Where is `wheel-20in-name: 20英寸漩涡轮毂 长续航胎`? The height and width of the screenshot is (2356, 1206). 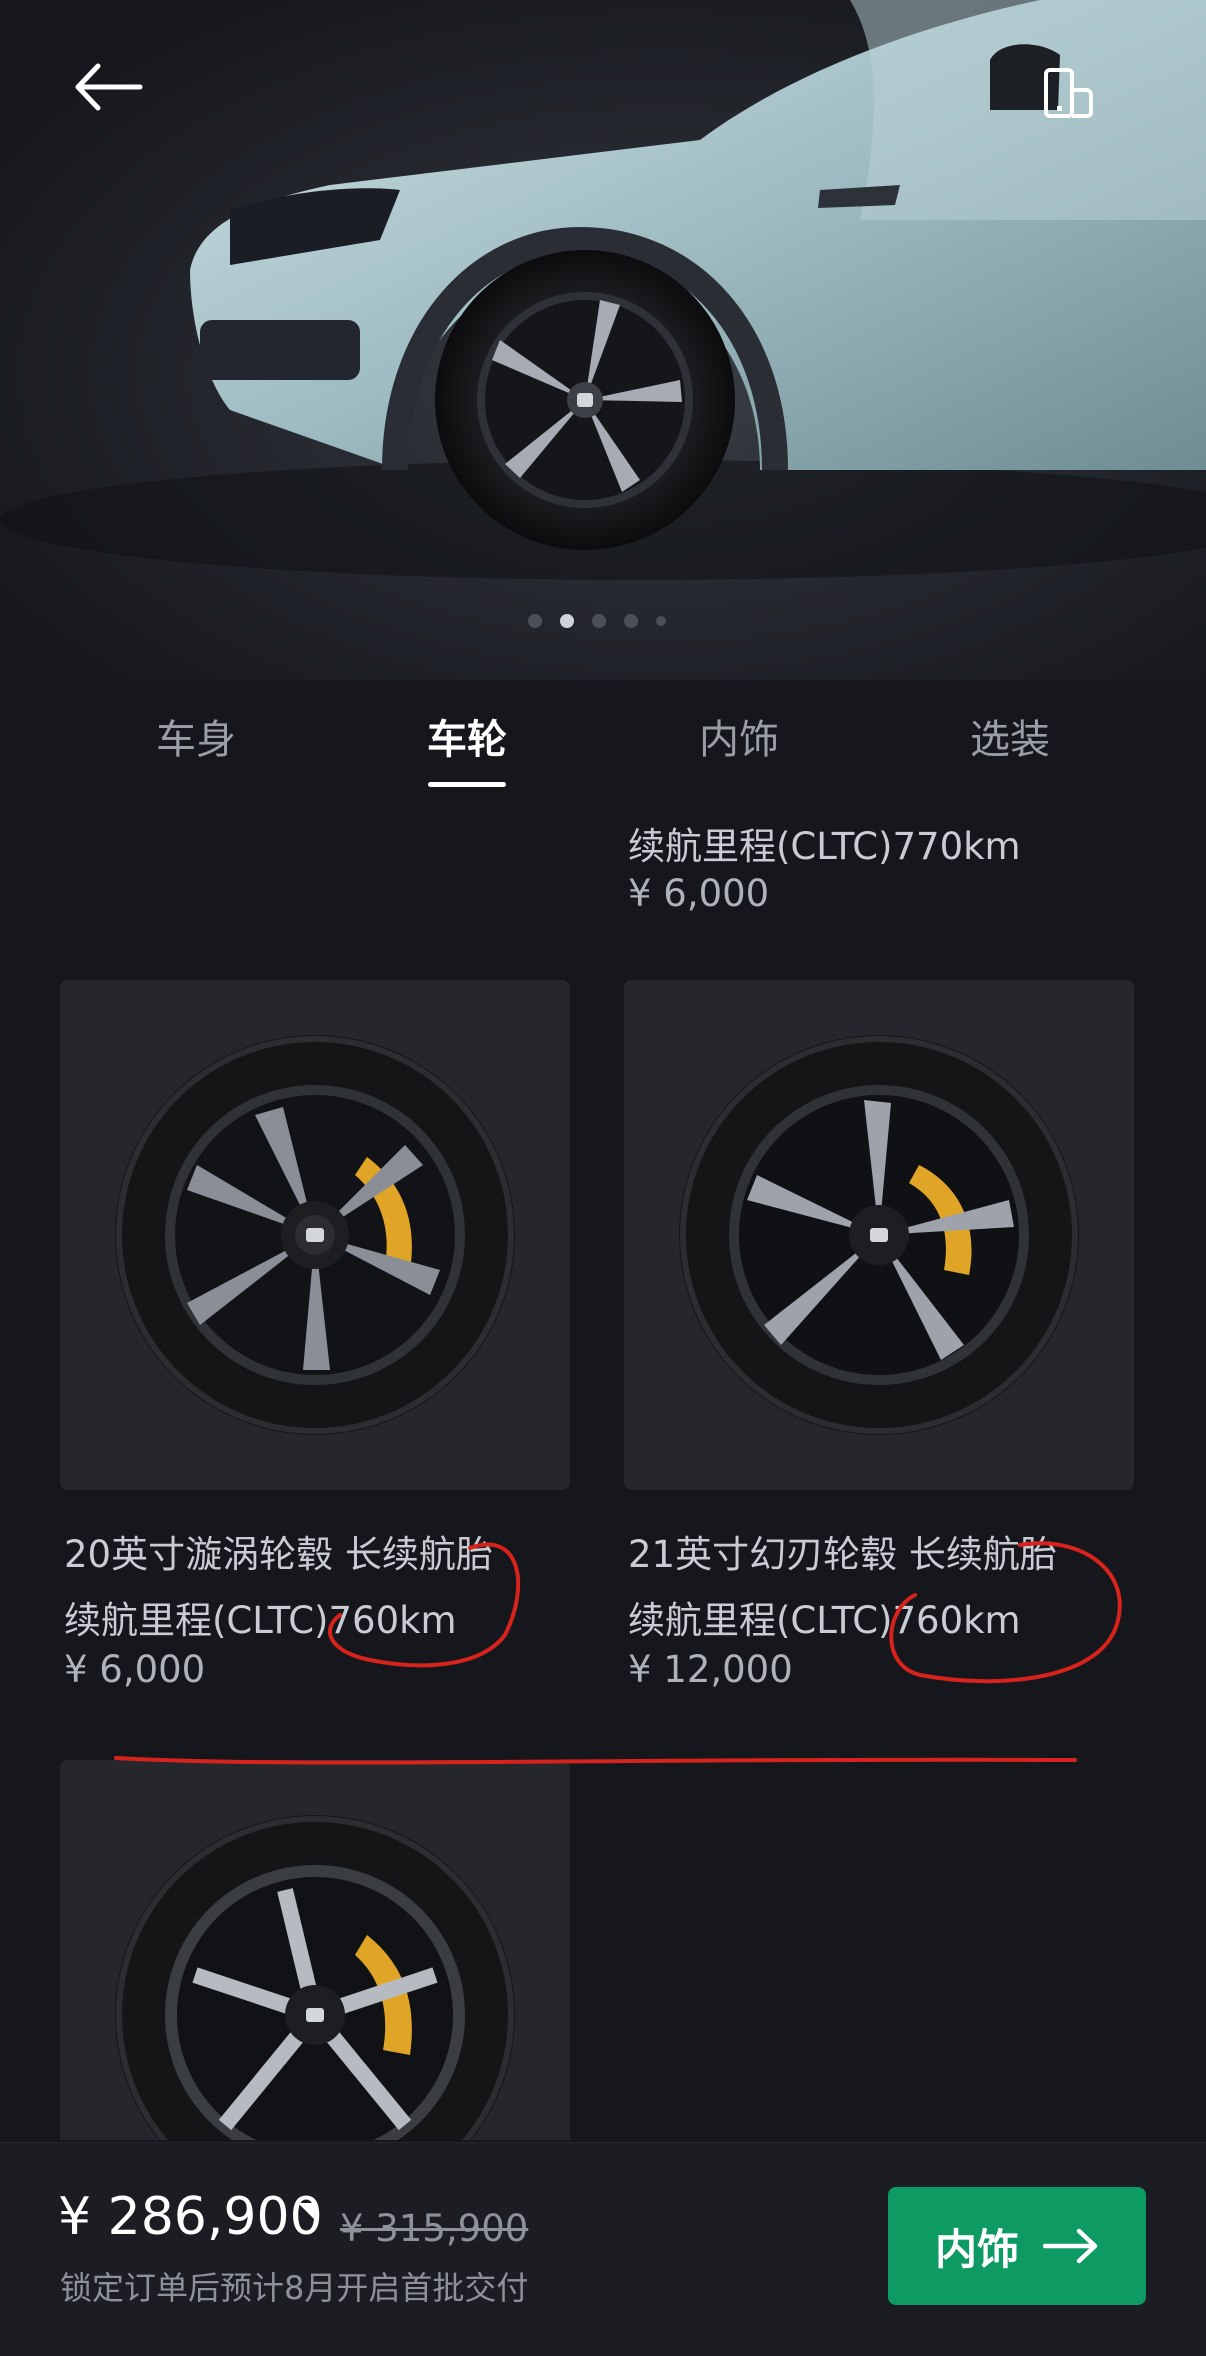 wheel-20in-name: 20英寸漩涡轮毂 长续航胎 is located at coordinates (278, 1554).